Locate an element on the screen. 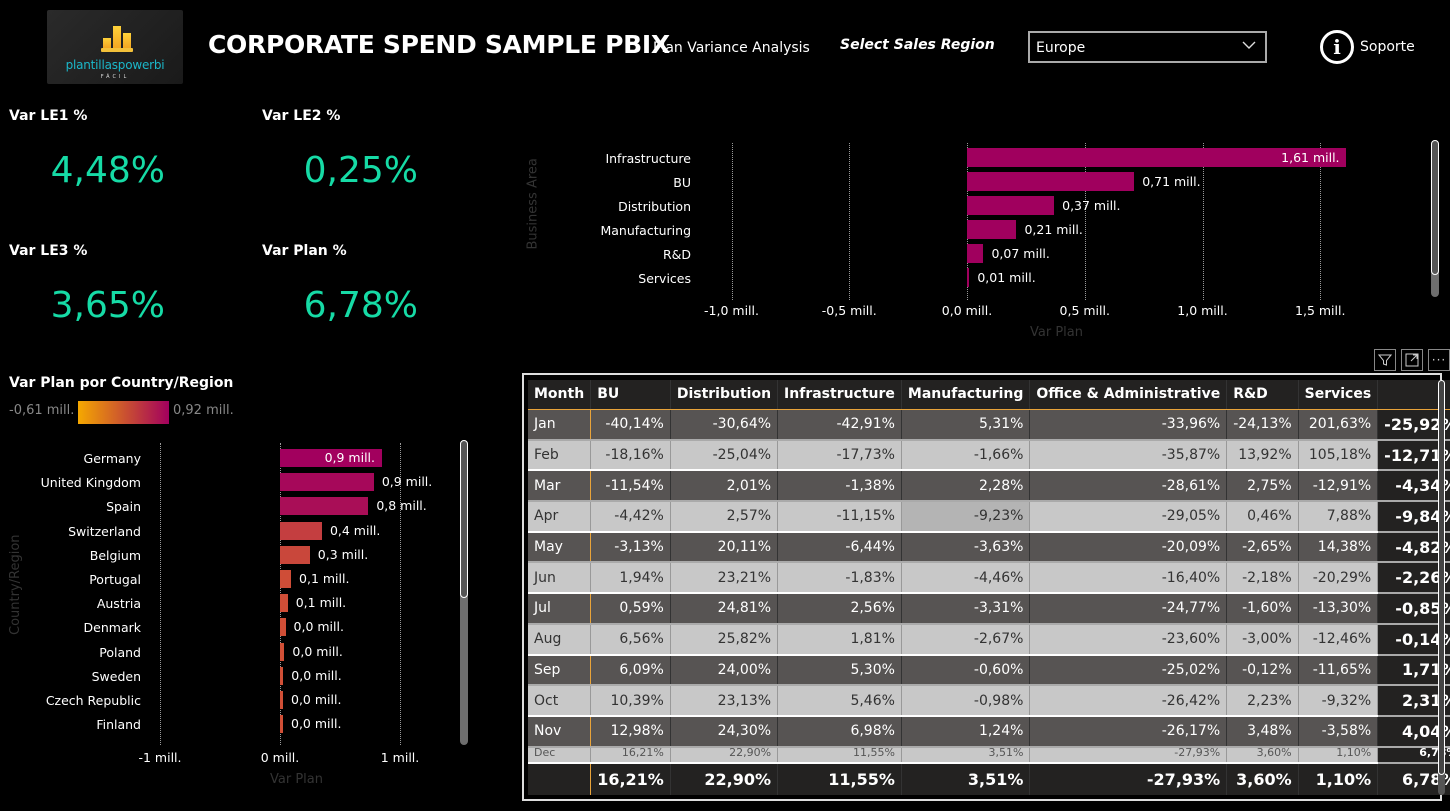 Image resolution: width=1450 pixels, height=811 pixels. month-cell: Apr is located at coordinates (560, 517).